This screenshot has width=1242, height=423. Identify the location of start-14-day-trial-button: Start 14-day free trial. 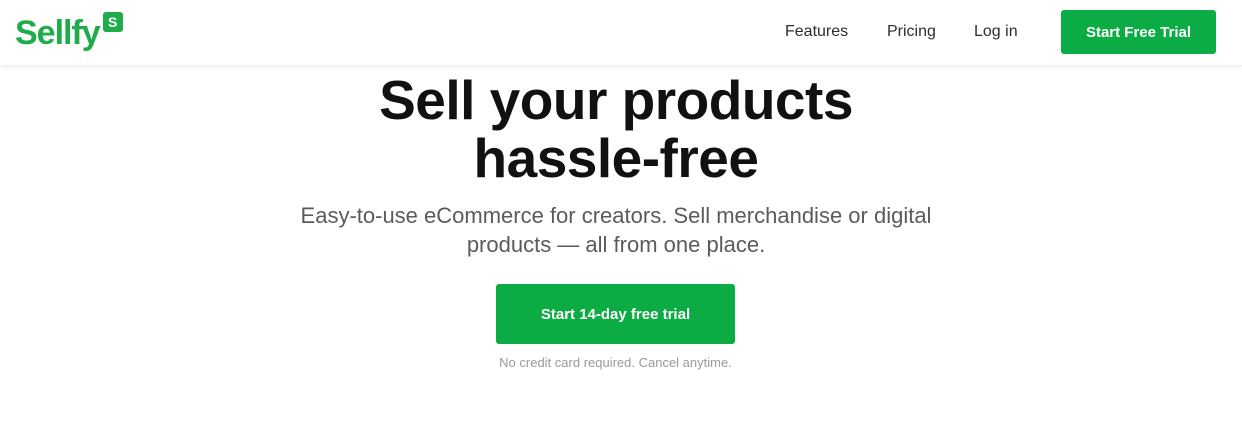
(615, 314).